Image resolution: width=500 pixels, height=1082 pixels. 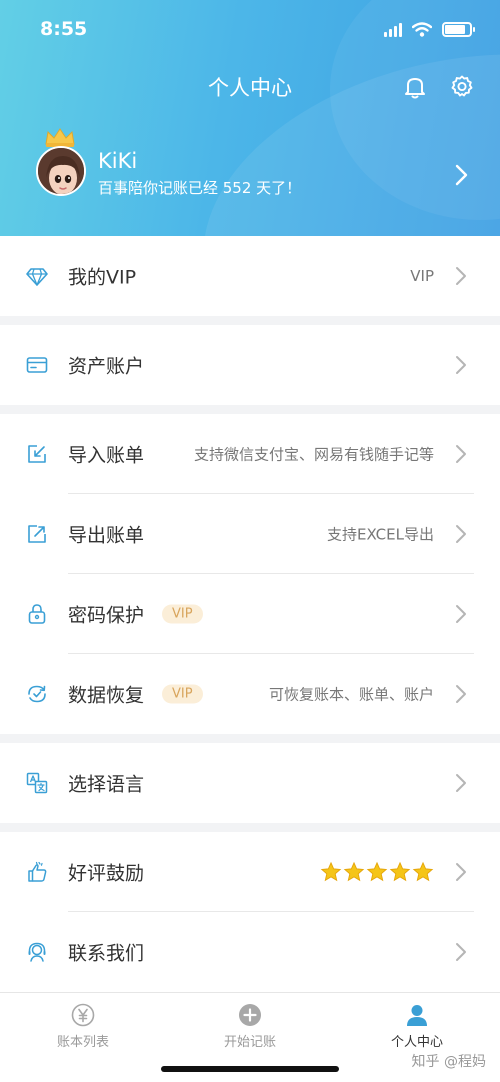 What do you see at coordinates (106, 695) in the screenshot?
I see `menu-item-label: 数据恢复` at bounding box center [106, 695].